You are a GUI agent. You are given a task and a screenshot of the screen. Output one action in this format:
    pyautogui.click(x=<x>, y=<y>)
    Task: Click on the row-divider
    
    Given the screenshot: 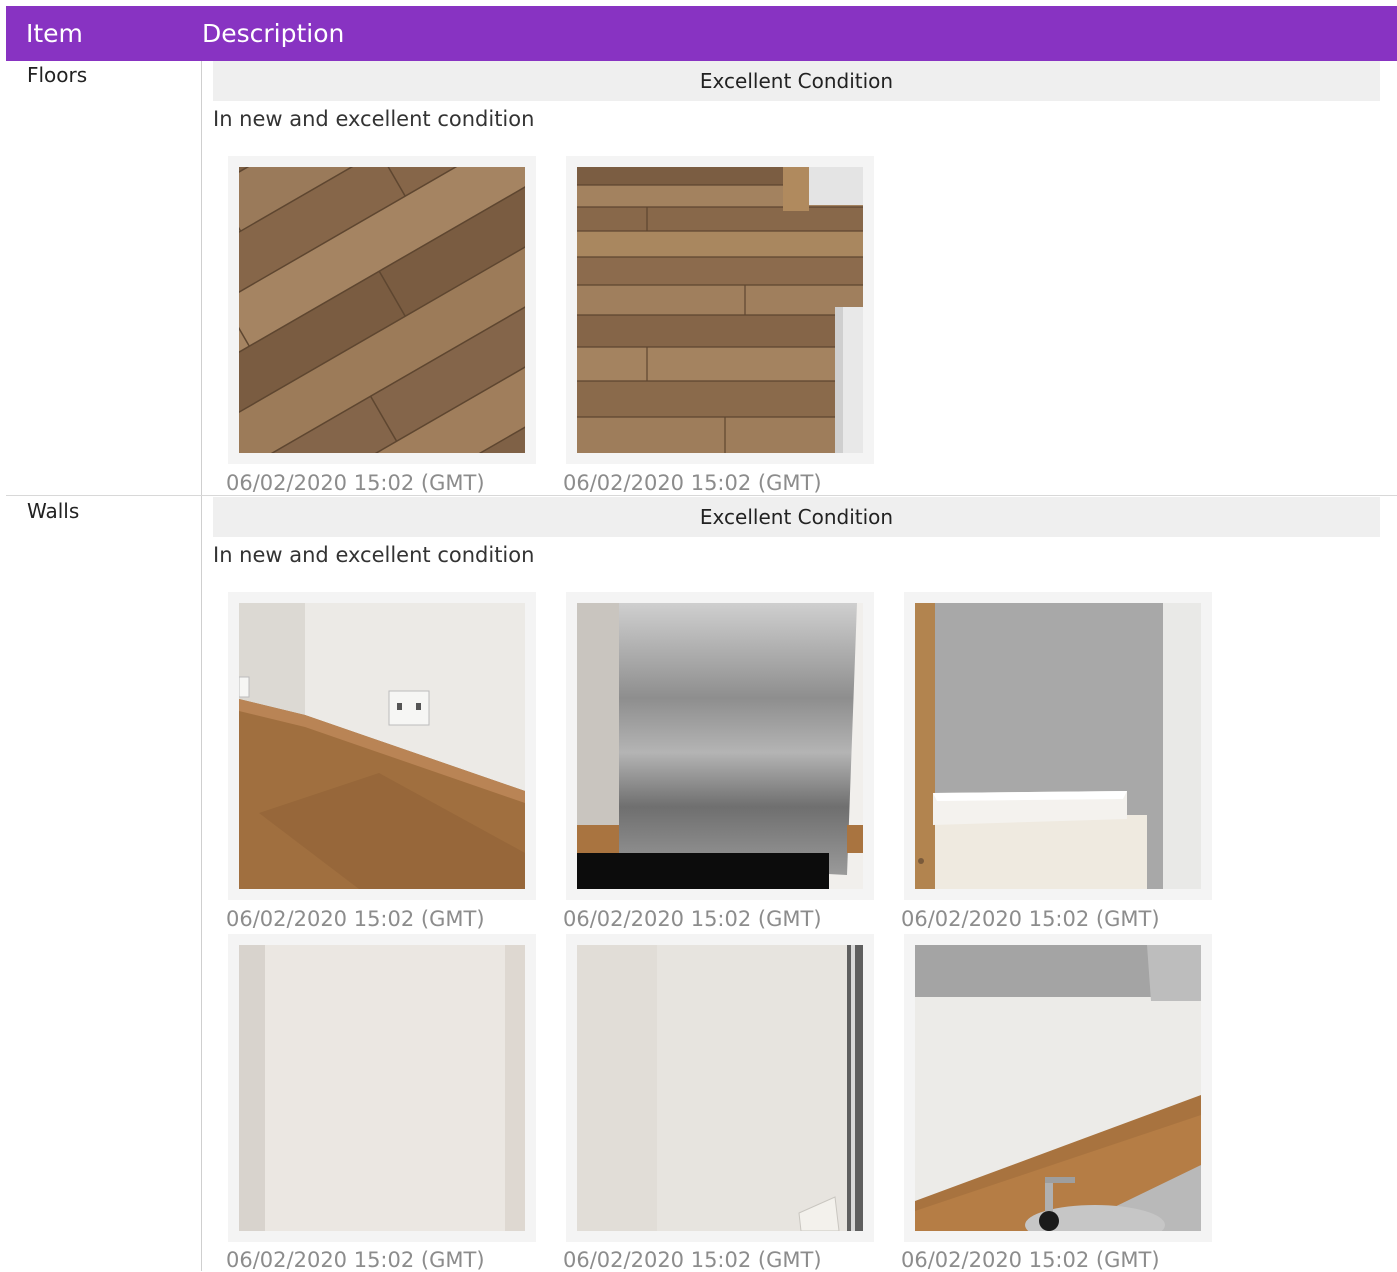 What is the action you would take?
    pyautogui.click(x=701, y=495)
    